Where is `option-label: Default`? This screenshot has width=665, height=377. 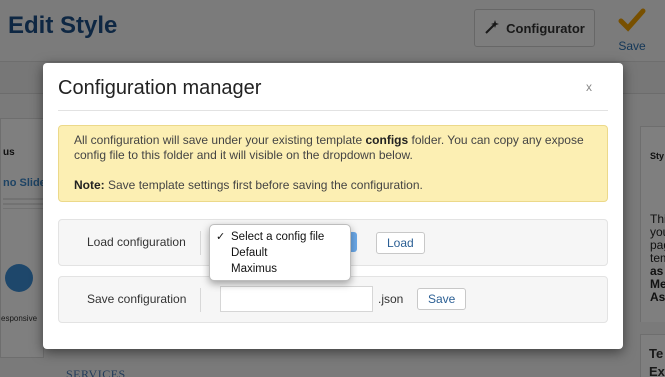 option-label: Default is located at coordinates (249, 253).